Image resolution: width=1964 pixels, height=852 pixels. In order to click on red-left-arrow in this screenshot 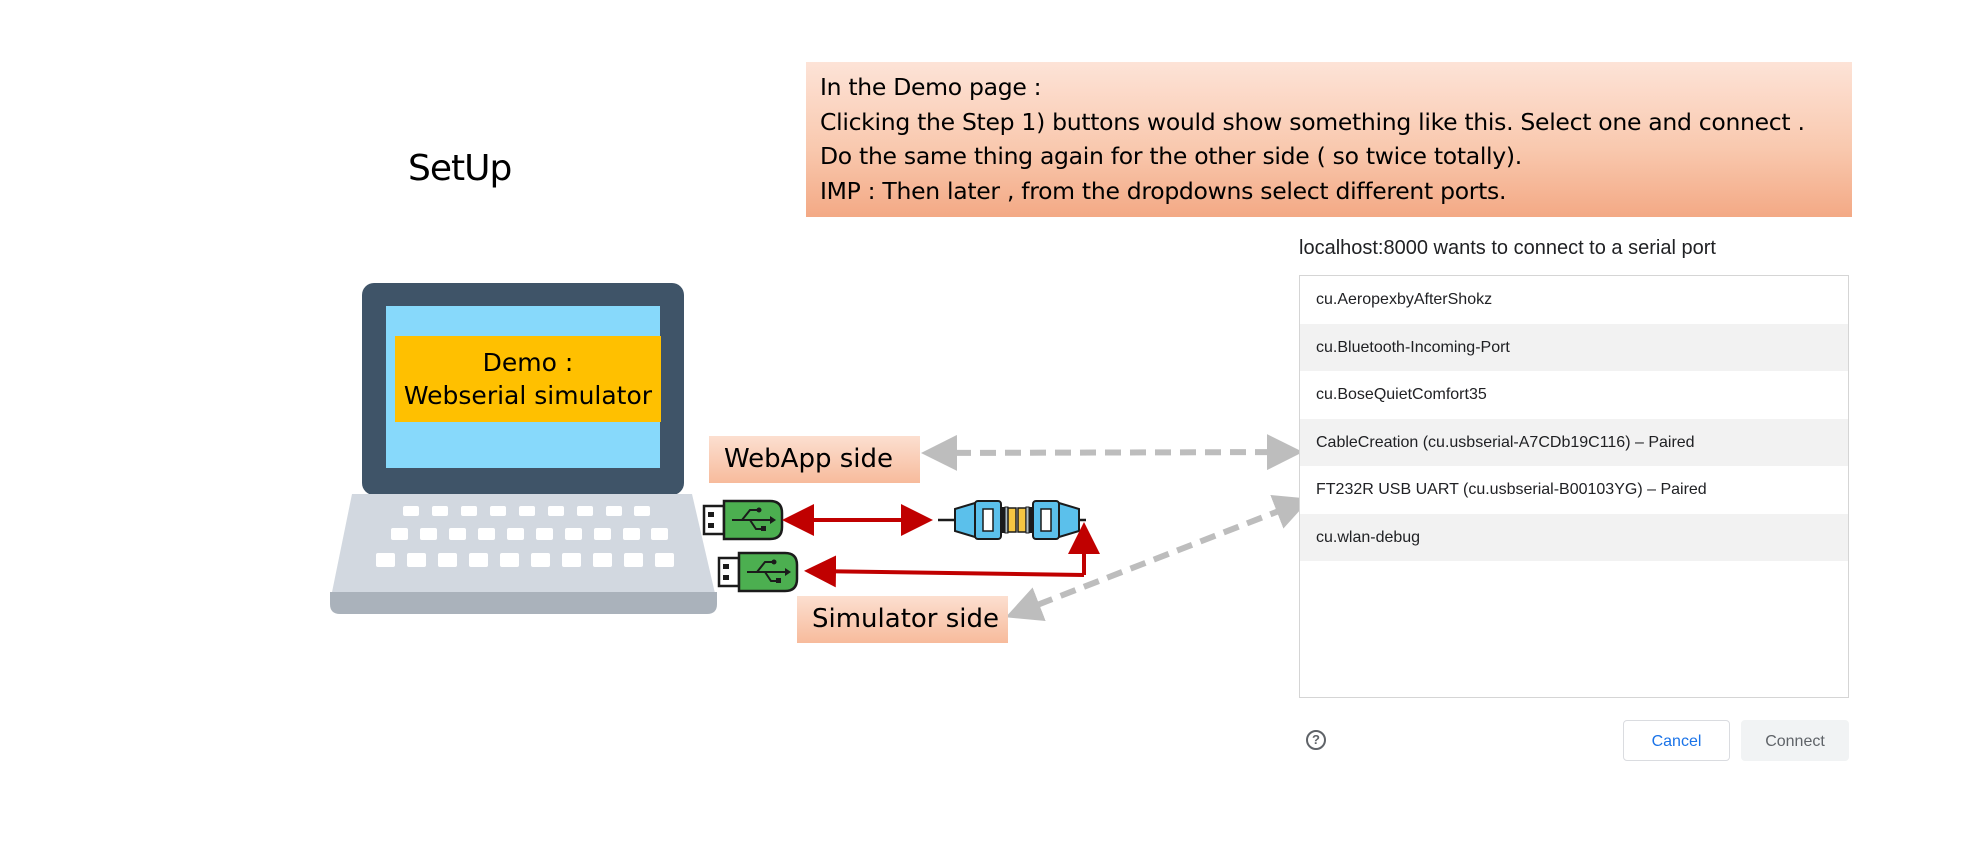, I will do `click(944, 571)`.